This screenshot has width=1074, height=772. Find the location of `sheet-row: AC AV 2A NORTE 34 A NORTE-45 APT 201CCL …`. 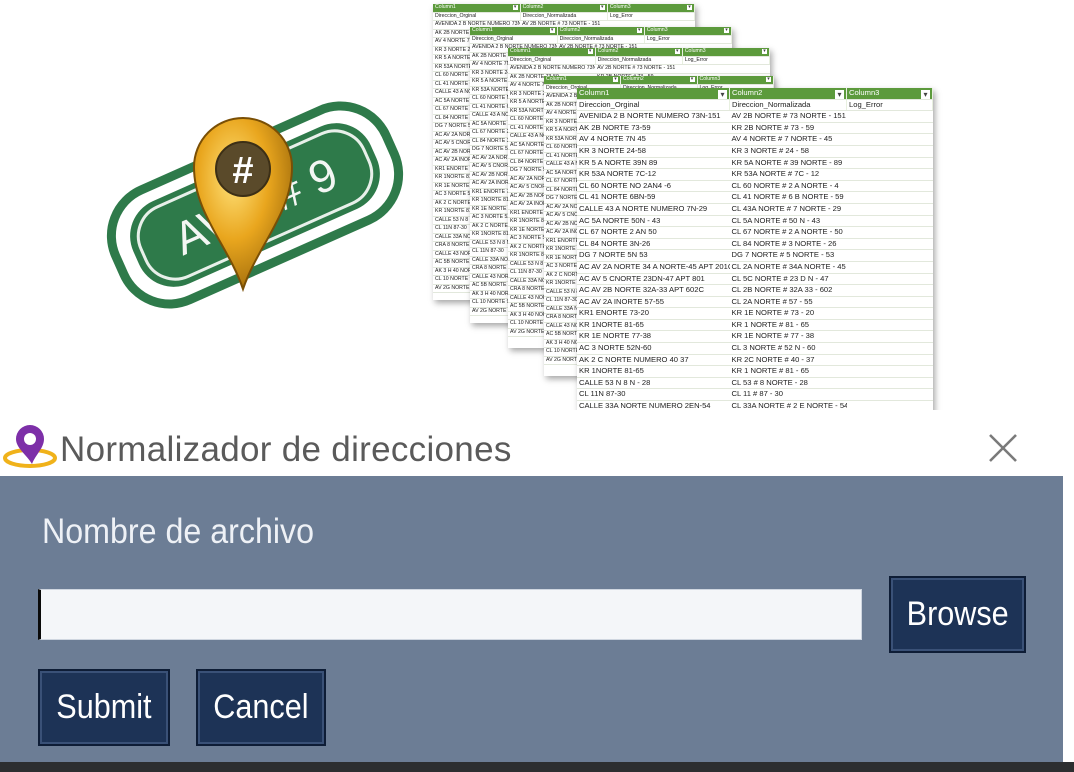

sheet-row: AC AV 2A NORTE 34 A NORTE-45 APT 201CCL … is located at coordinates (755, 267).